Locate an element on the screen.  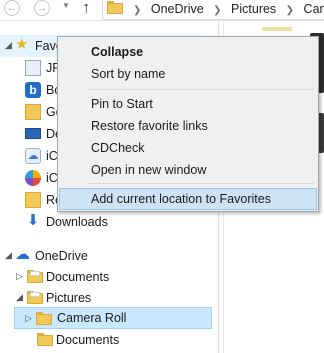
menu-item-restore-favorite-links: Restore favorite links is located at coordinates (188, 126).